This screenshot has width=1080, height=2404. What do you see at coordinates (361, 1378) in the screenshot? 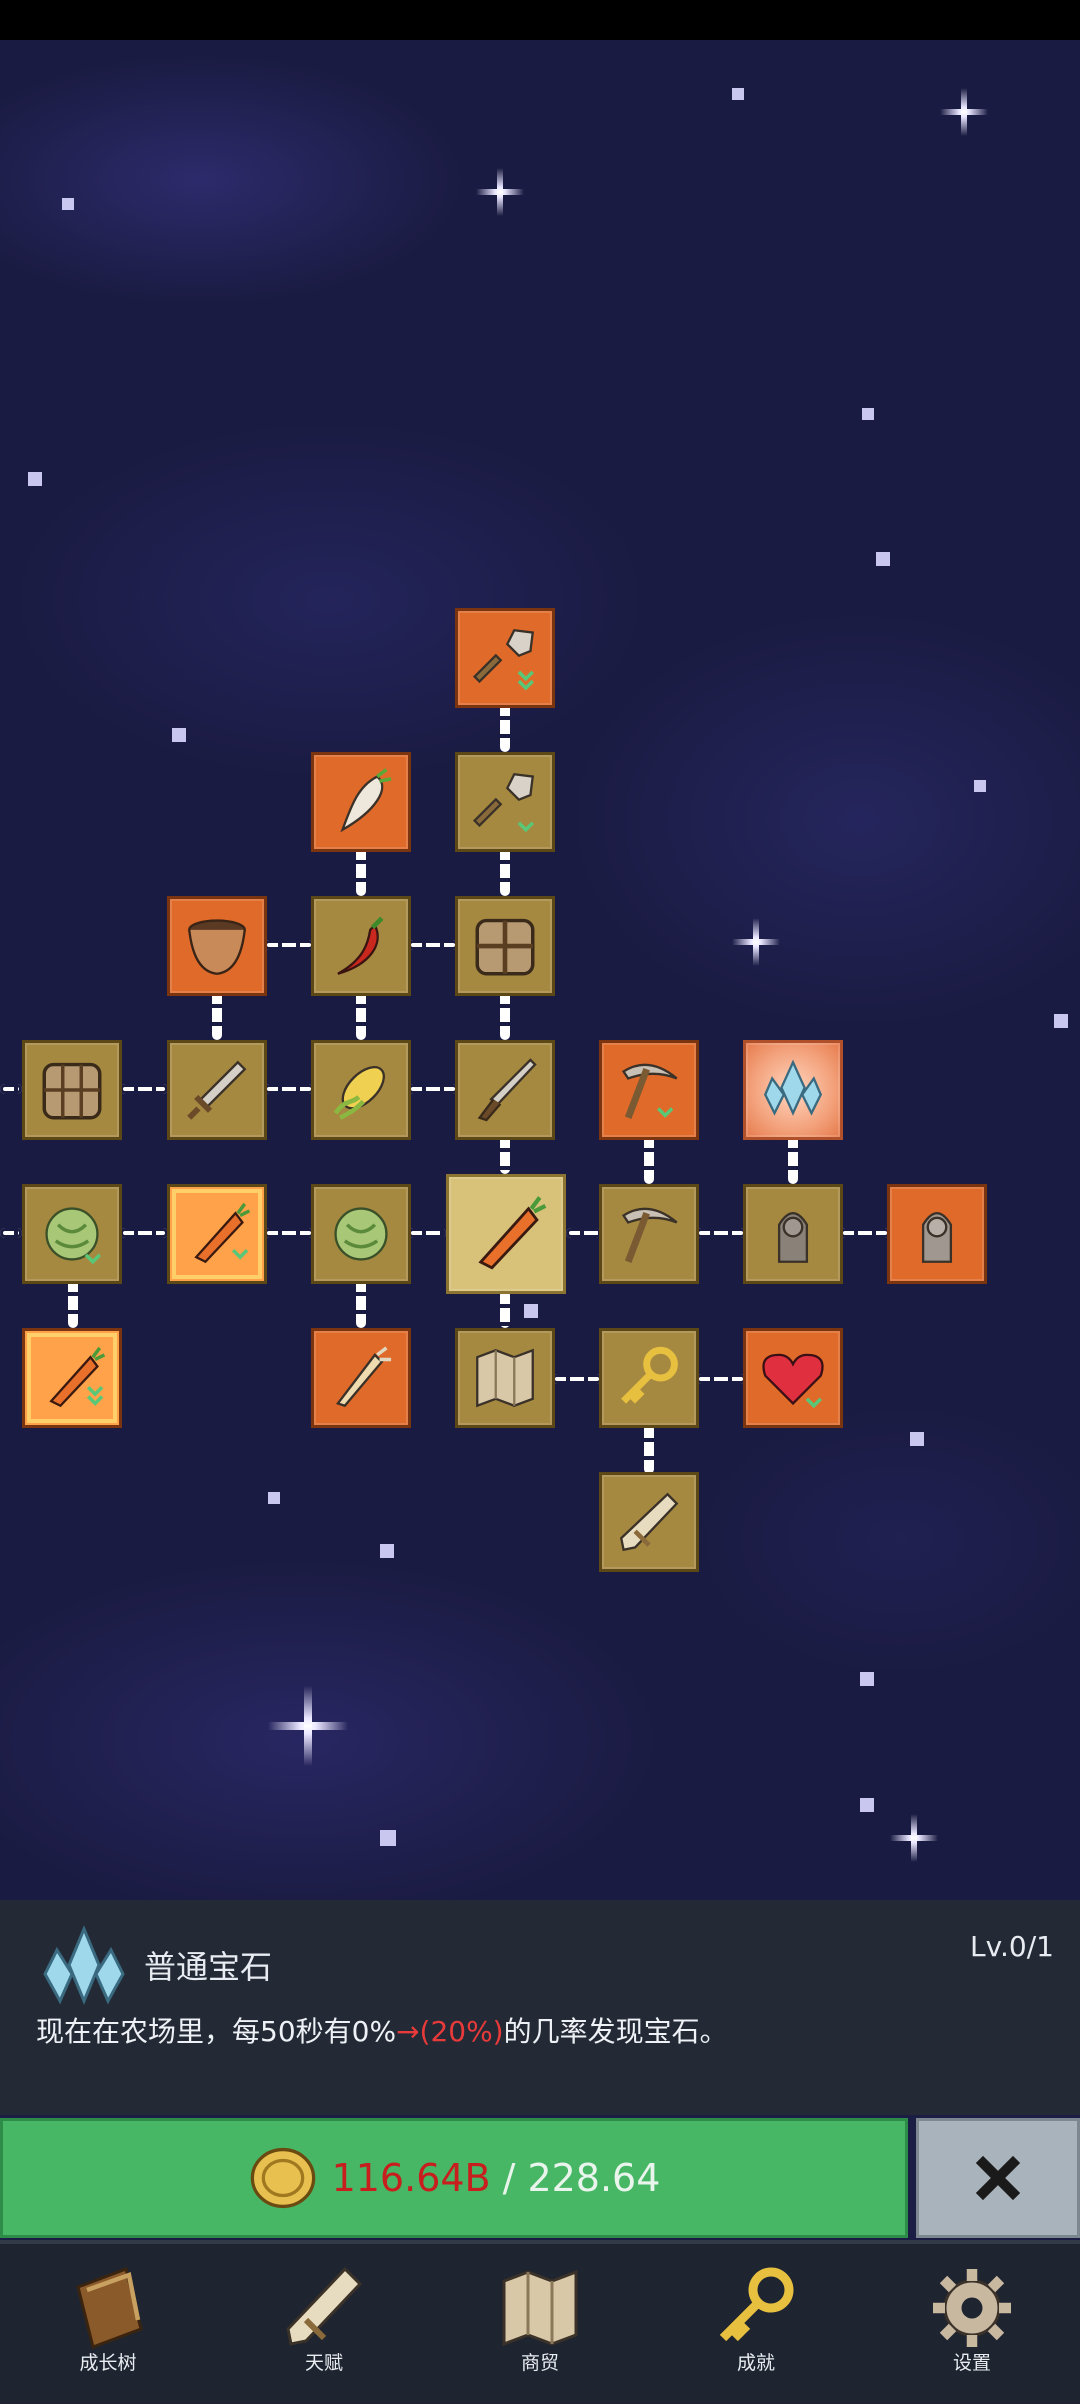
I see `node-parsnip` at bounding box center [361, 1378].